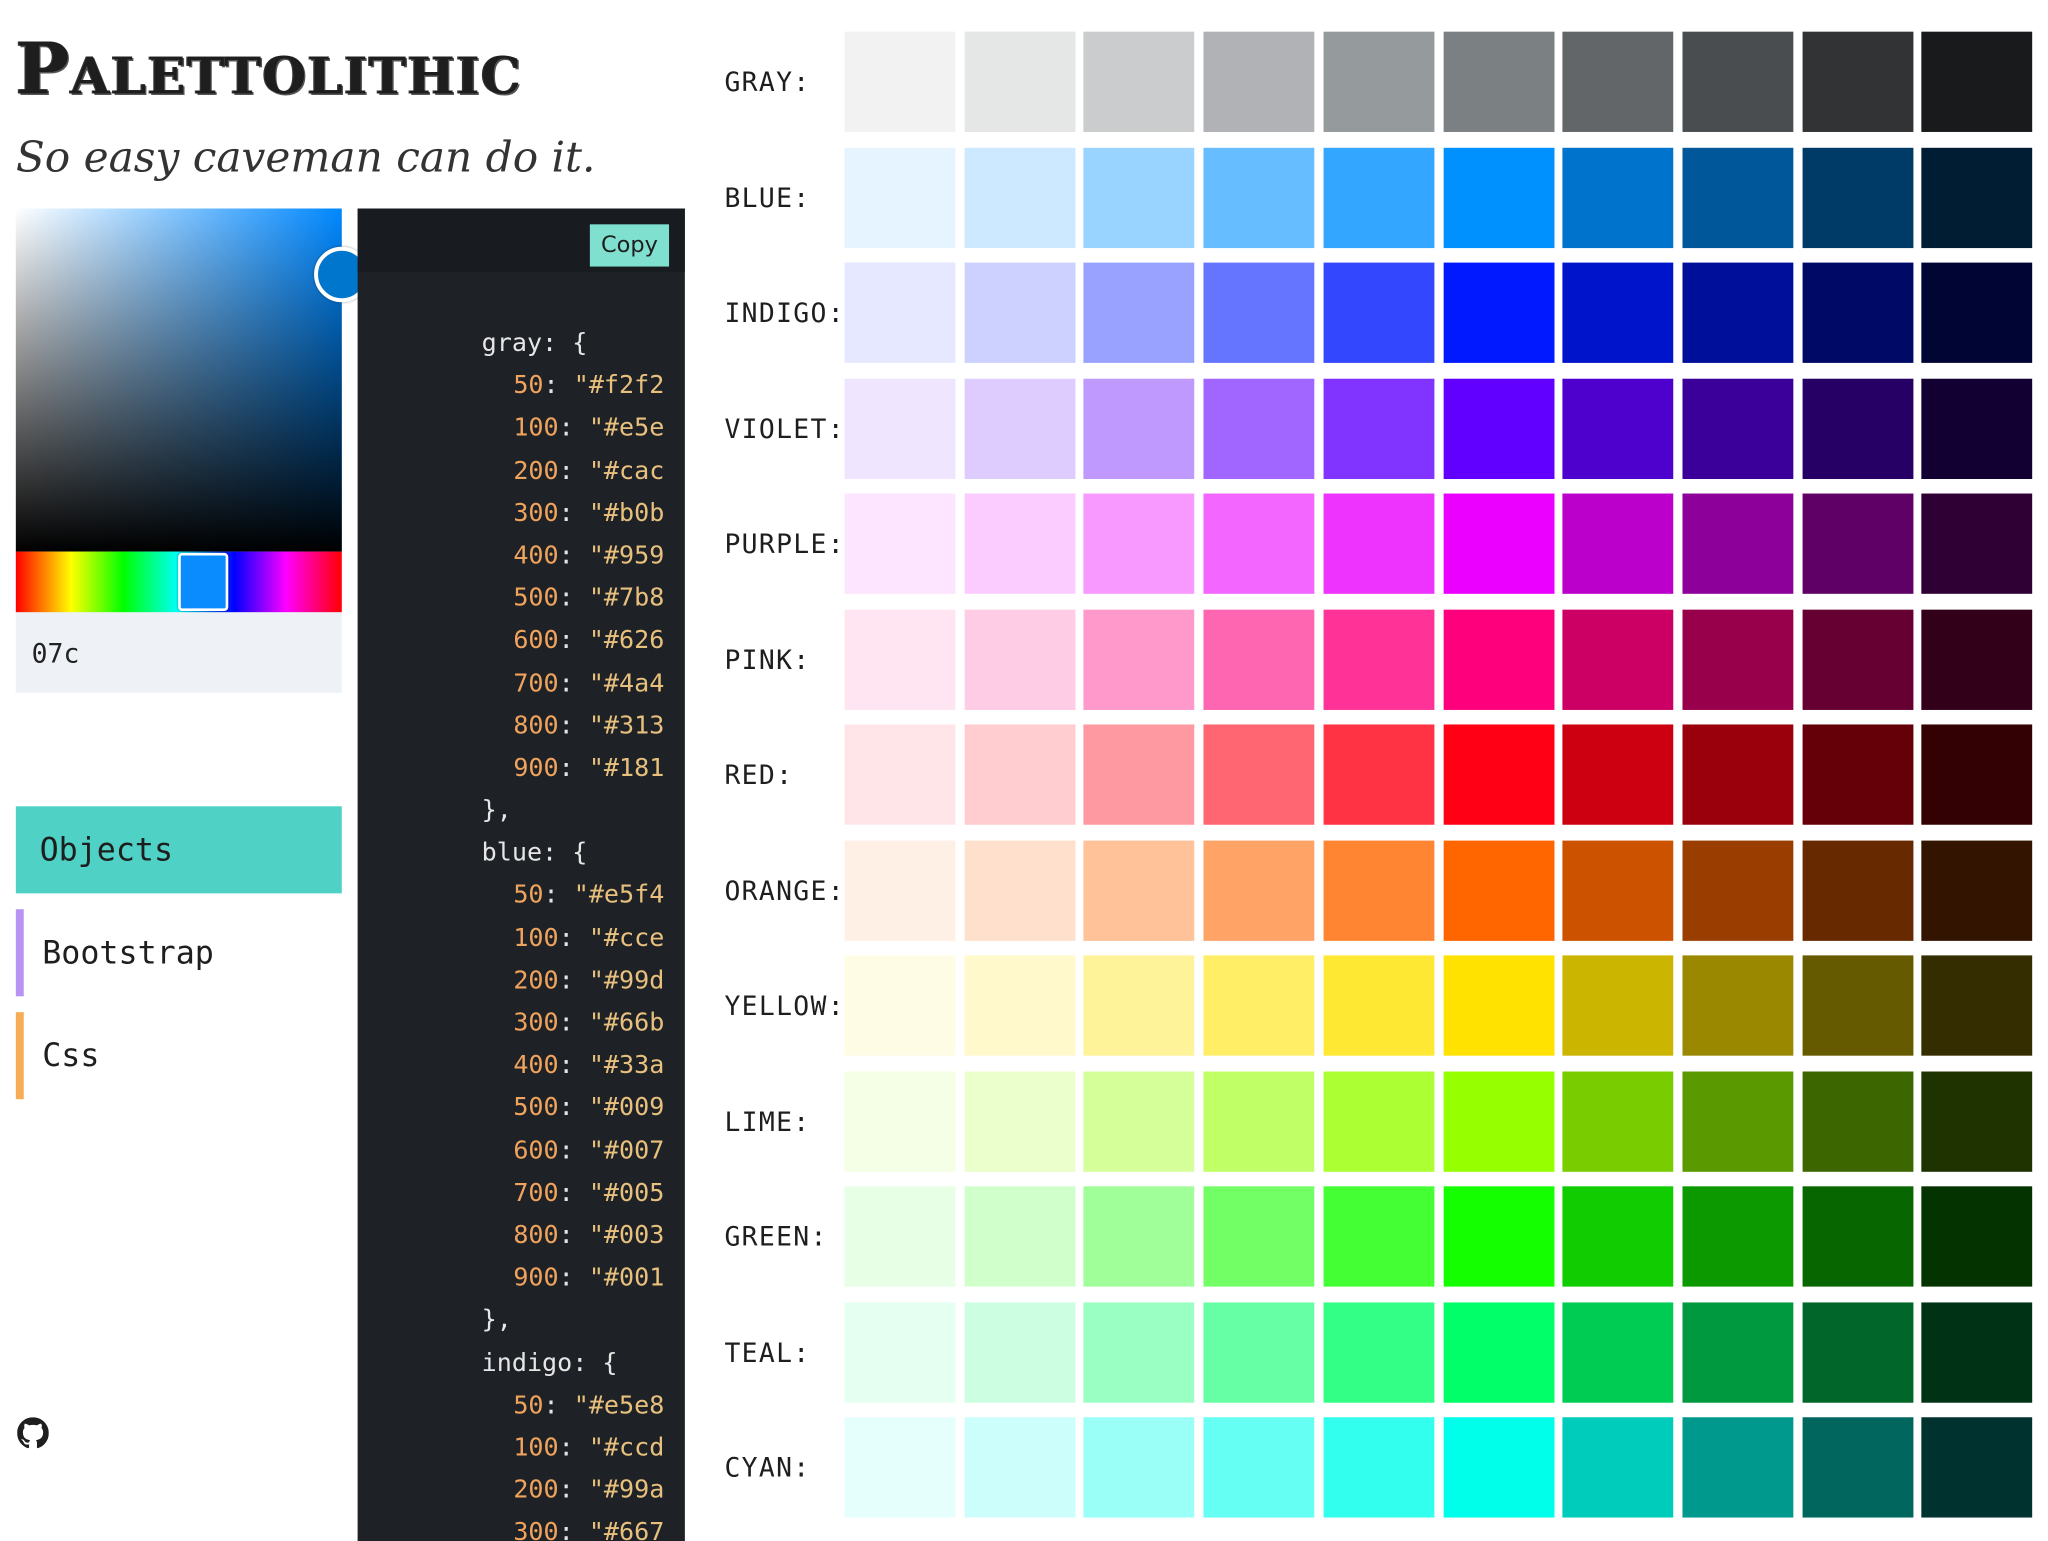 The width and height of the screenshot is (2048, 1541). What do you see at coordinates (178, 1056) in the screenshot?
I see `tab-css: Css` at bounding box center [178, 1056].